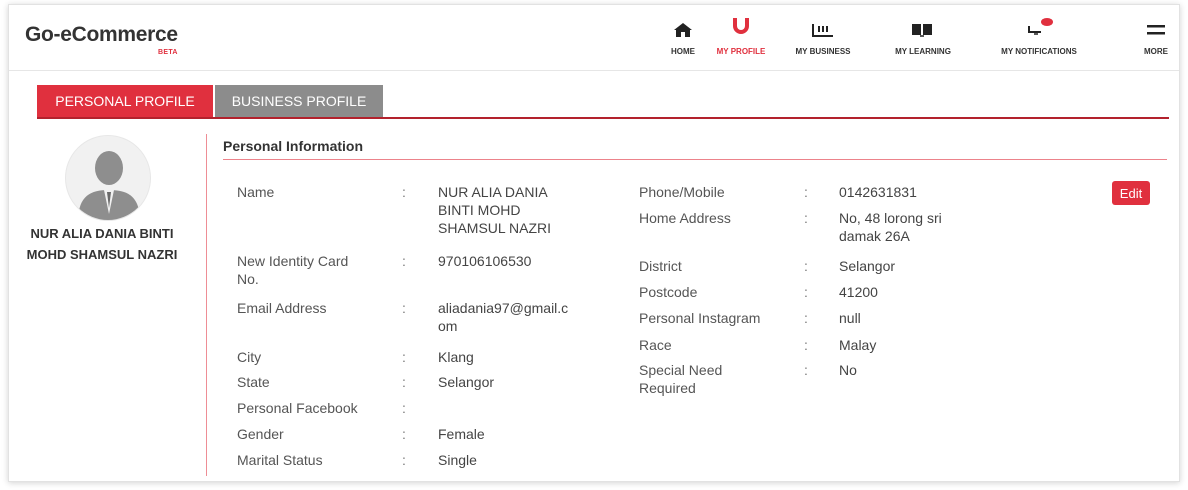 The height and width of the screenshot is (490, 1188). What do you see at coordinates (603, 118) in the screenshot?
I see `tab-underline` at bounding box center [603, 118].